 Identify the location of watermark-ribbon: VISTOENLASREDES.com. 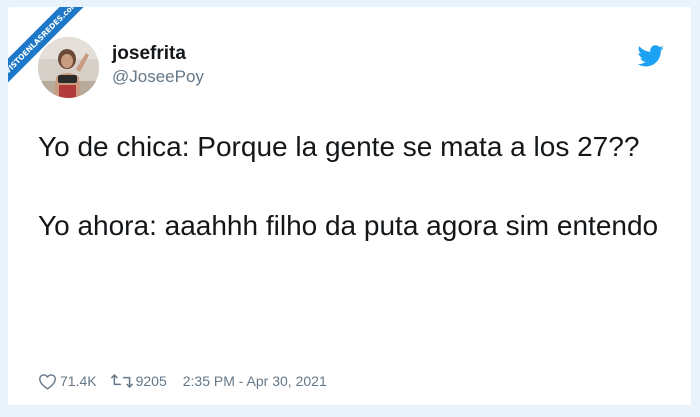
(63, 62).